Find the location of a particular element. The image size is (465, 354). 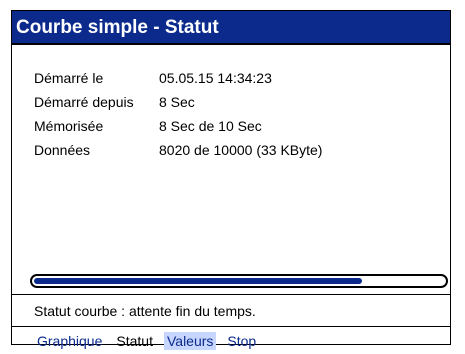

menu-item-graphique: Graphique is located at coordinates (69, 341).